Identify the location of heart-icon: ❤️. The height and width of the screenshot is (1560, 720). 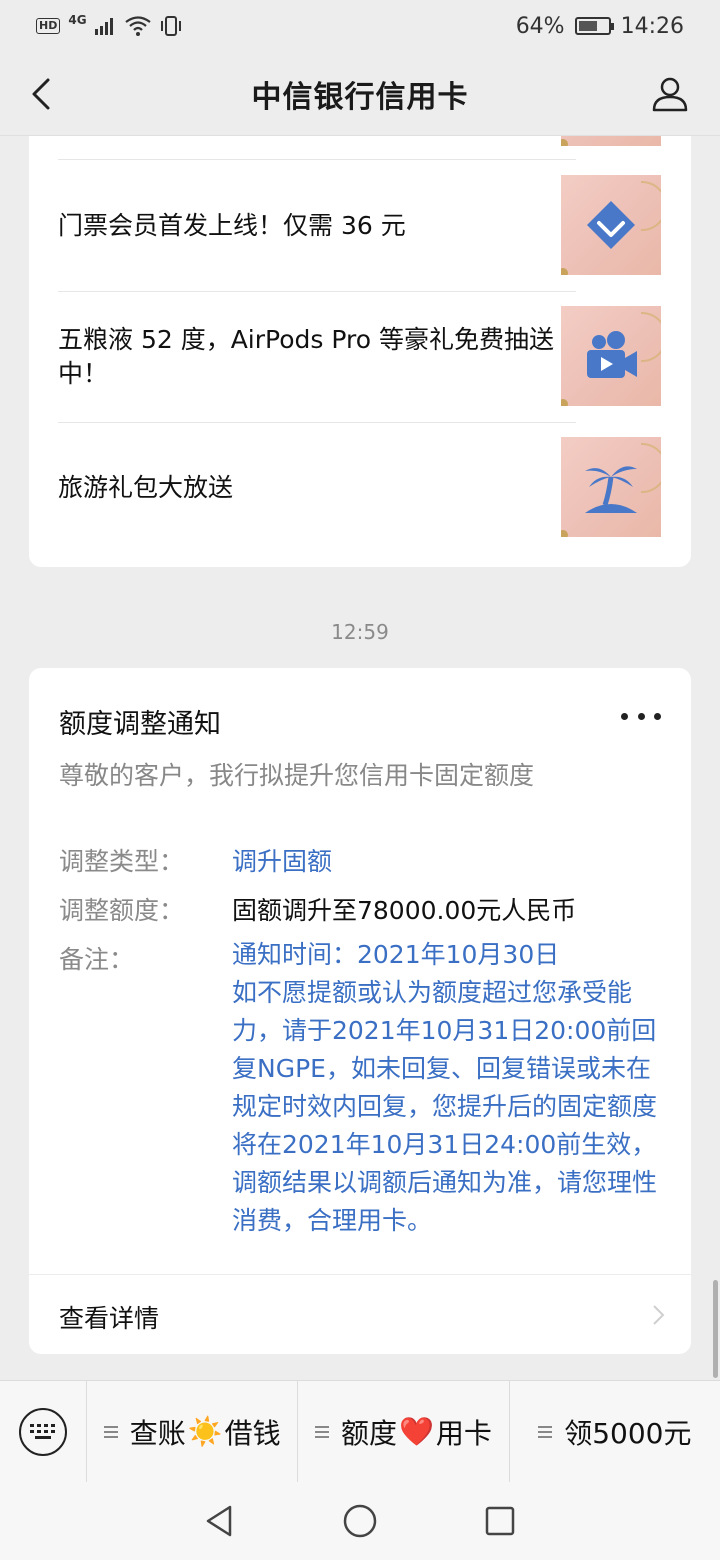
(416, 1431).